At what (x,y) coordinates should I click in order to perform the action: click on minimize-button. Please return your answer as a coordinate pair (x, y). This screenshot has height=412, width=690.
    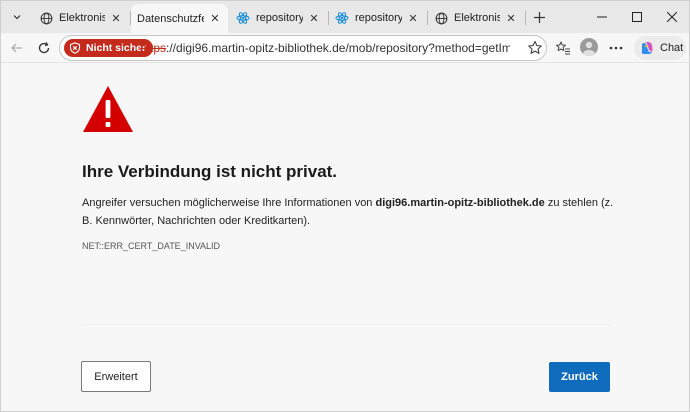
    Looking at the image, I should click on (602, 17).